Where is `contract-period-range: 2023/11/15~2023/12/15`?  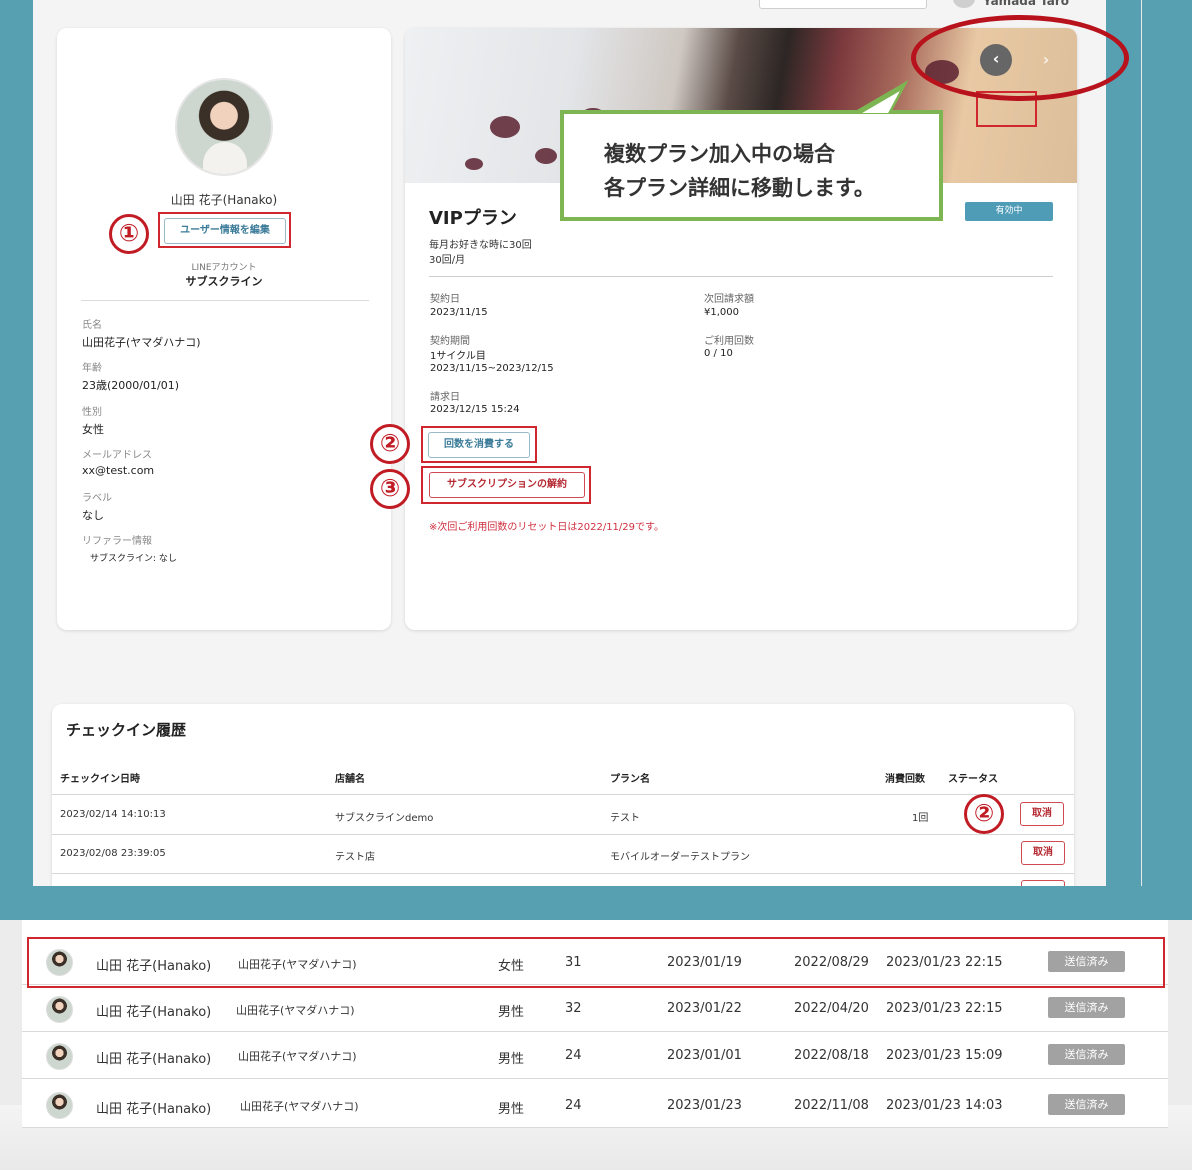
contract-period-range: 2023/11/15~2023/12/15 is located at coordinates (492, 368).